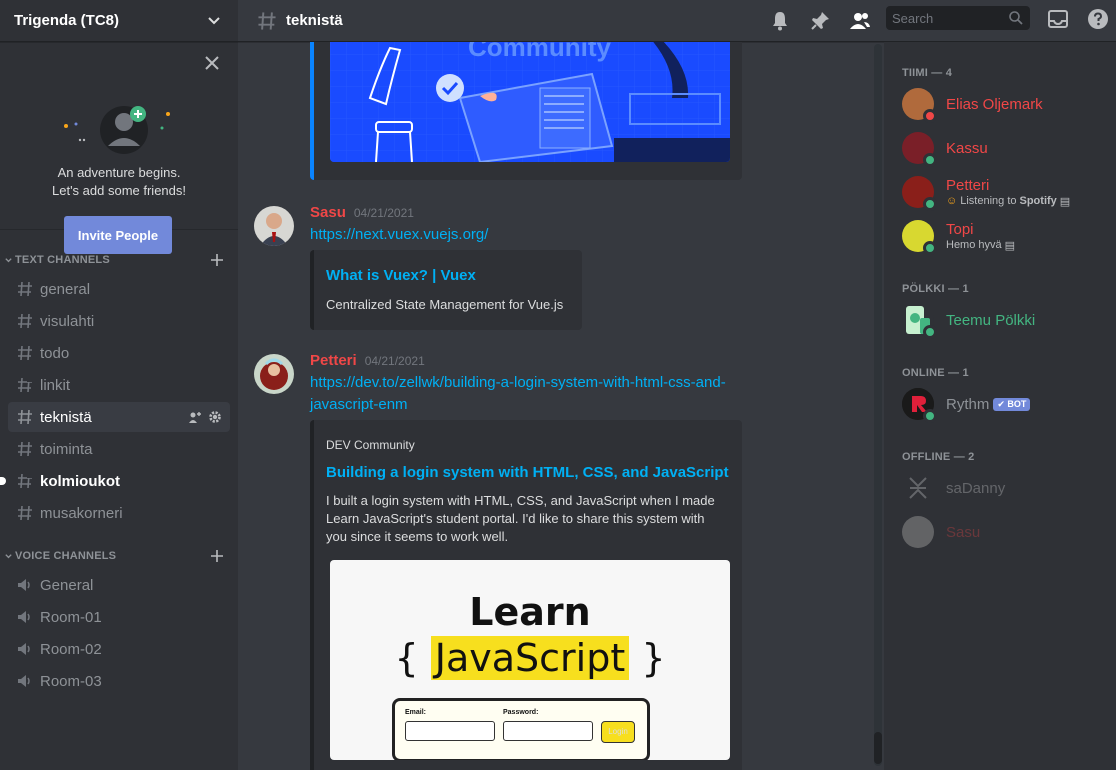 This screenshot has height=770, width=1116. I want to click on channel-linkit: linkit, so click(119, 385).